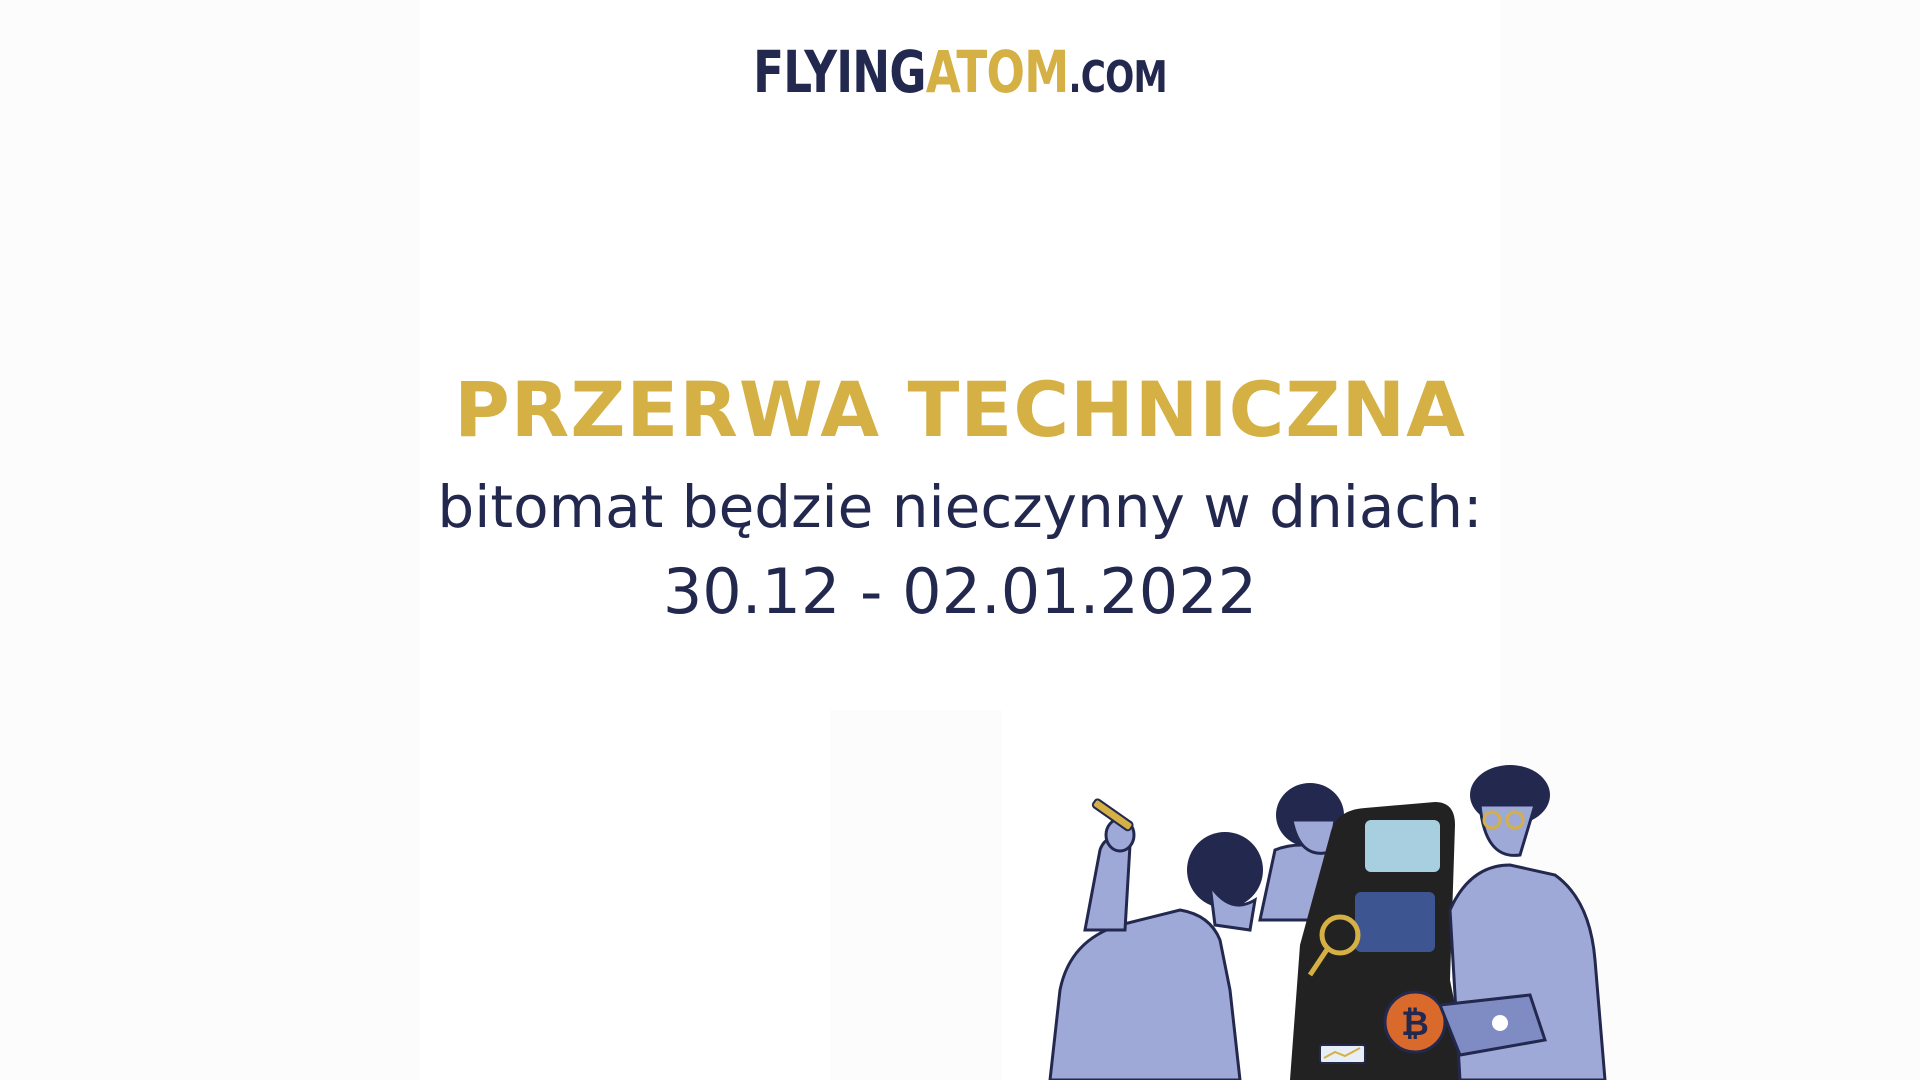 This screenshot has height=1080, width=1920. What do you see at coordinates (960, 409) in the screenshot?
I see `page-title: PRZERWA TECHNICZNA` at bounding box center [960, 409].